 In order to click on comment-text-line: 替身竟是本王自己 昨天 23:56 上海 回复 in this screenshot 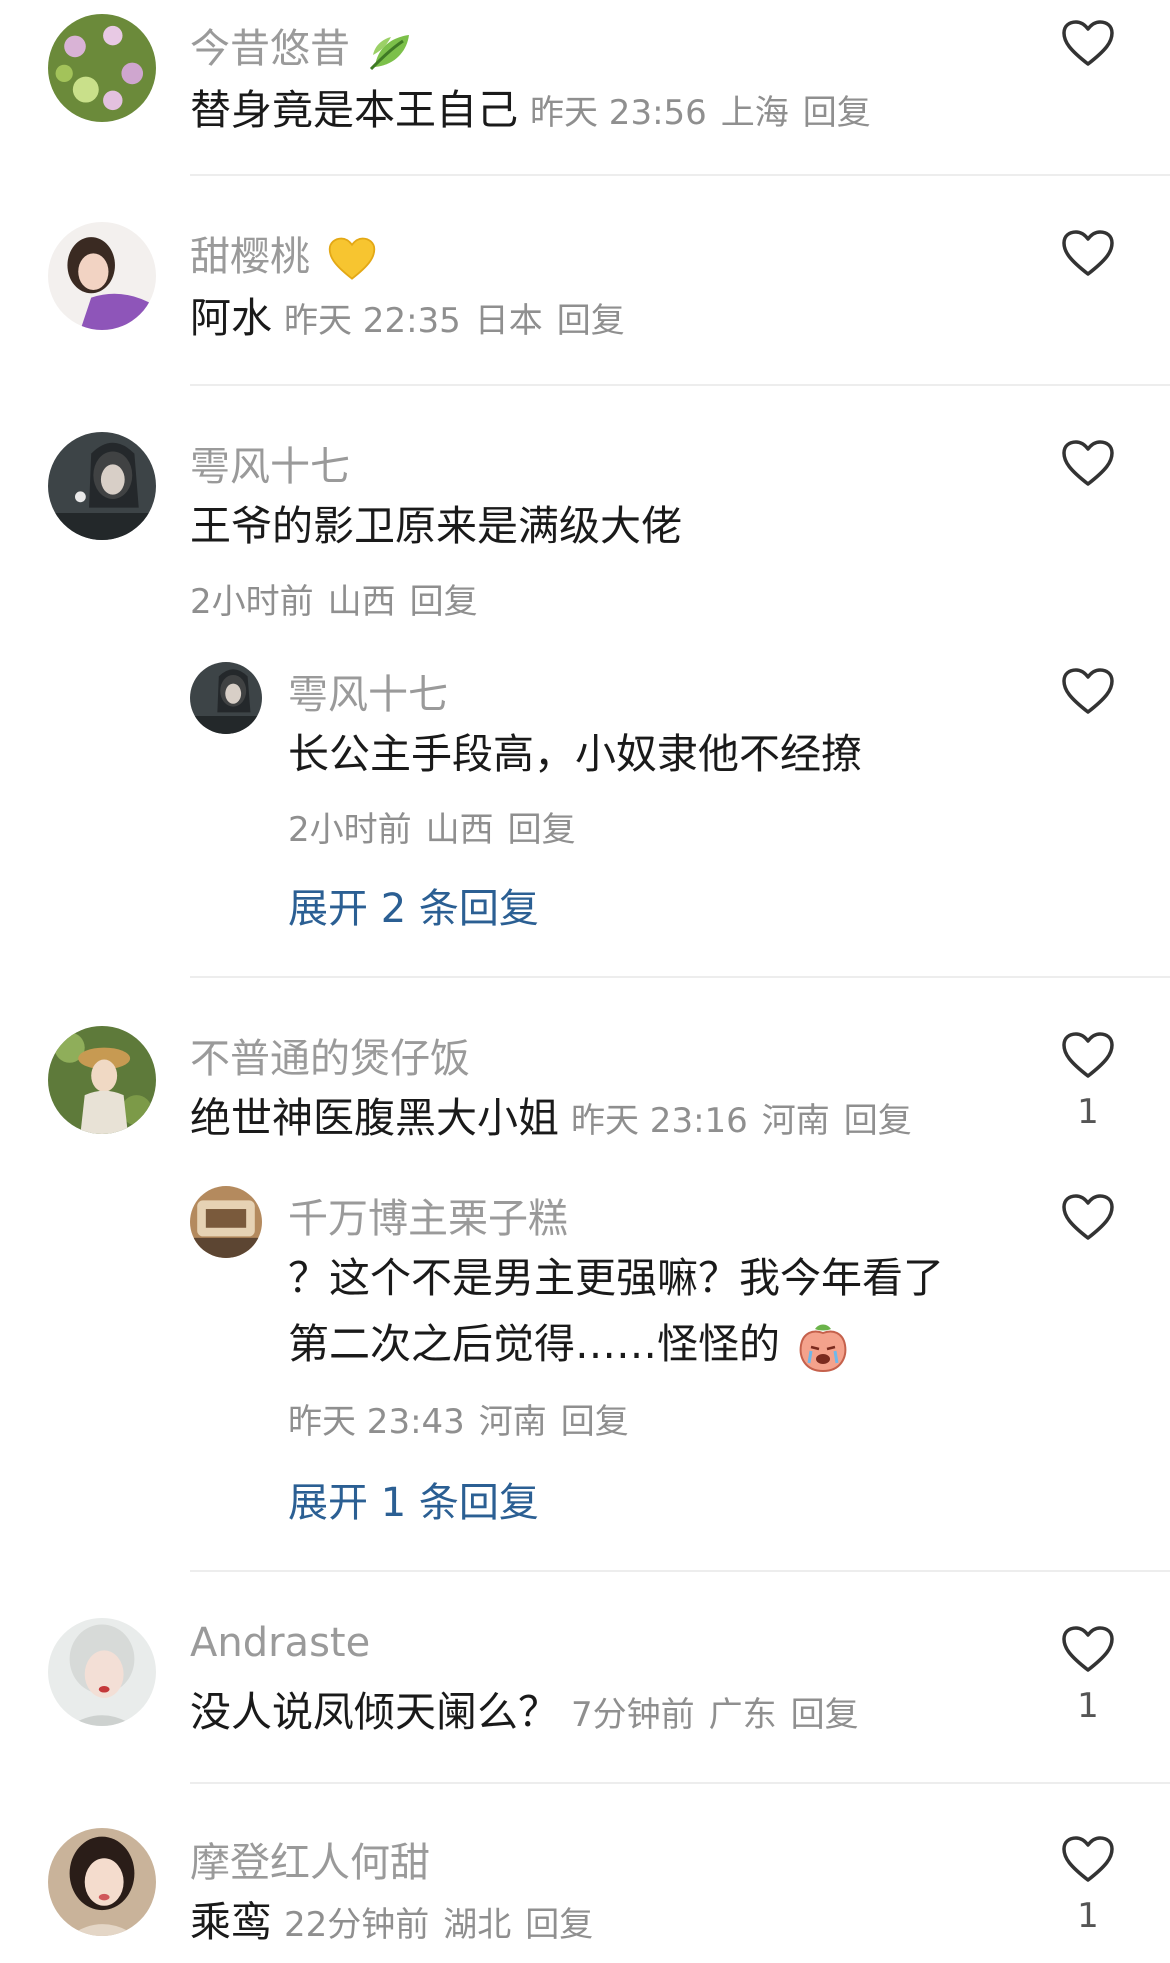, I will do `click(537, 111)`.